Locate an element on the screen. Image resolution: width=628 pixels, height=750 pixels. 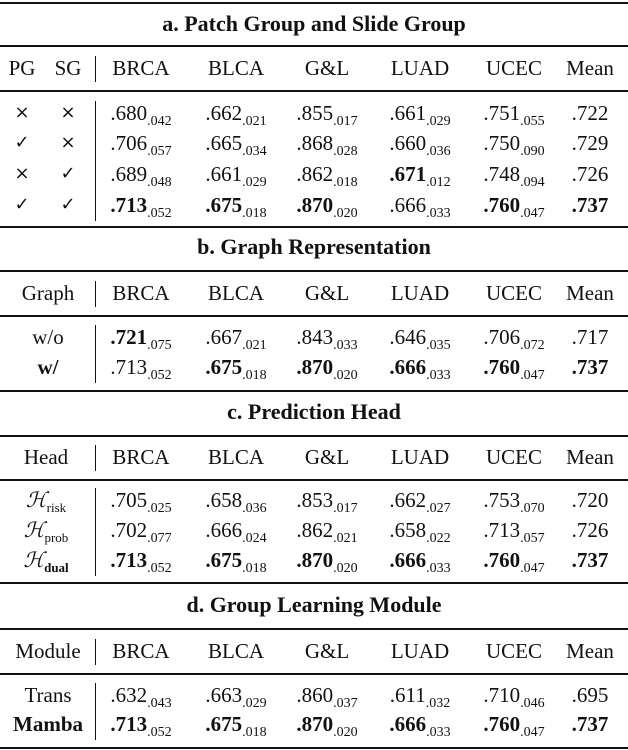
value-std: .075 is located at coordinates (159, 345).